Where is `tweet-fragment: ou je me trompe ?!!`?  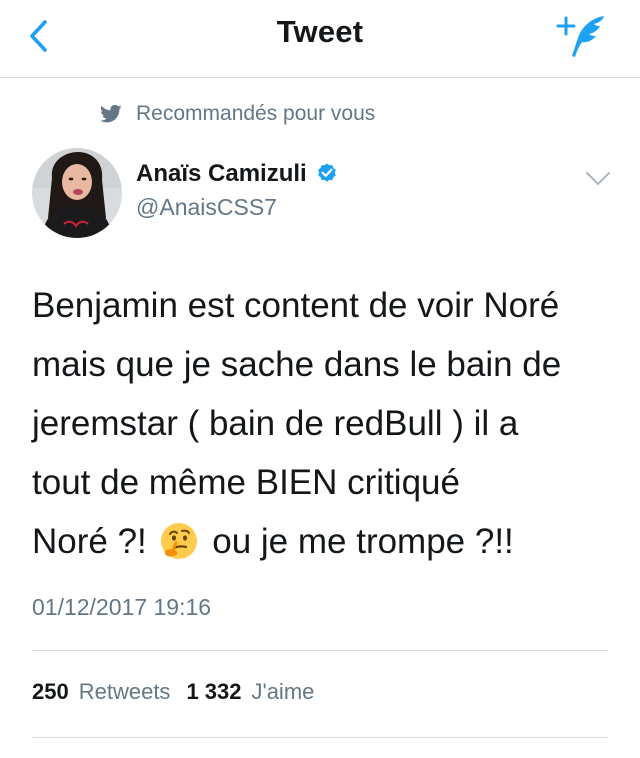 tweet-fragment: ou je me trompe ?!! is located at coordinates (363, 541).